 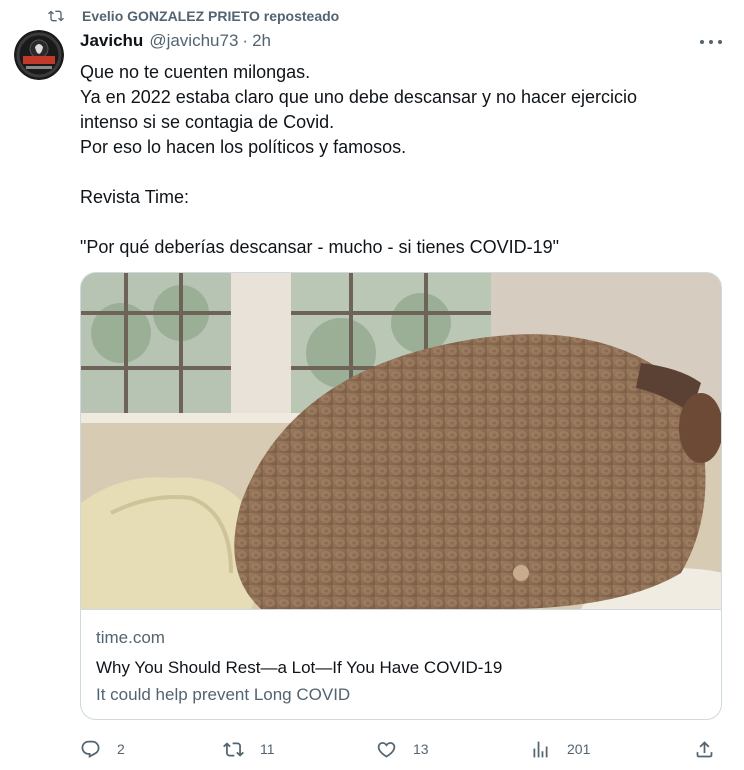 What do you see at coordinates (130, 637) in the screenshot?
I see `card-domain: time.com` at bounding box center [130, 637].